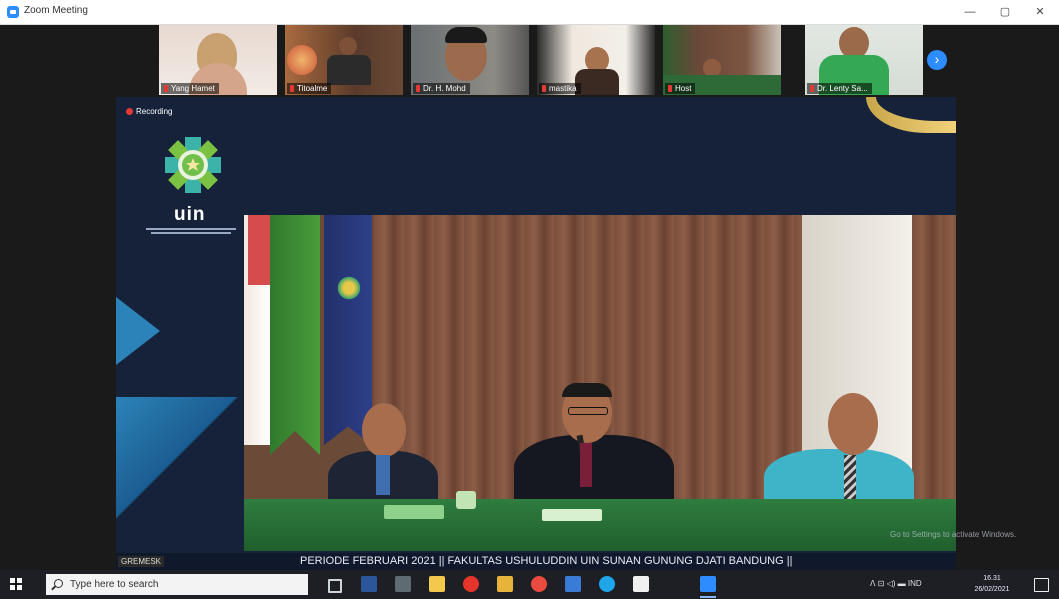 This screenshot has width=1059, height=599. Describe the element at coordinates (437, 584) in the screenshot. I see `store-icon` at that location.